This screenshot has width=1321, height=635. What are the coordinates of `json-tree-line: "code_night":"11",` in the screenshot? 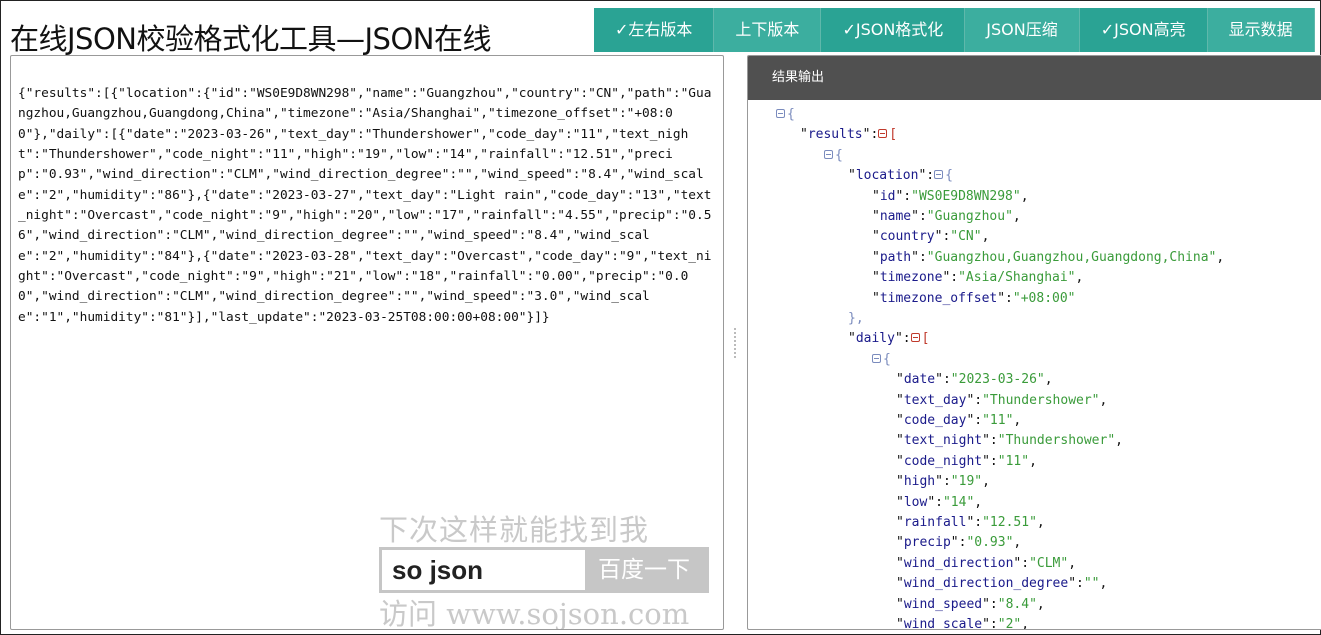 It's located at (966, 461).